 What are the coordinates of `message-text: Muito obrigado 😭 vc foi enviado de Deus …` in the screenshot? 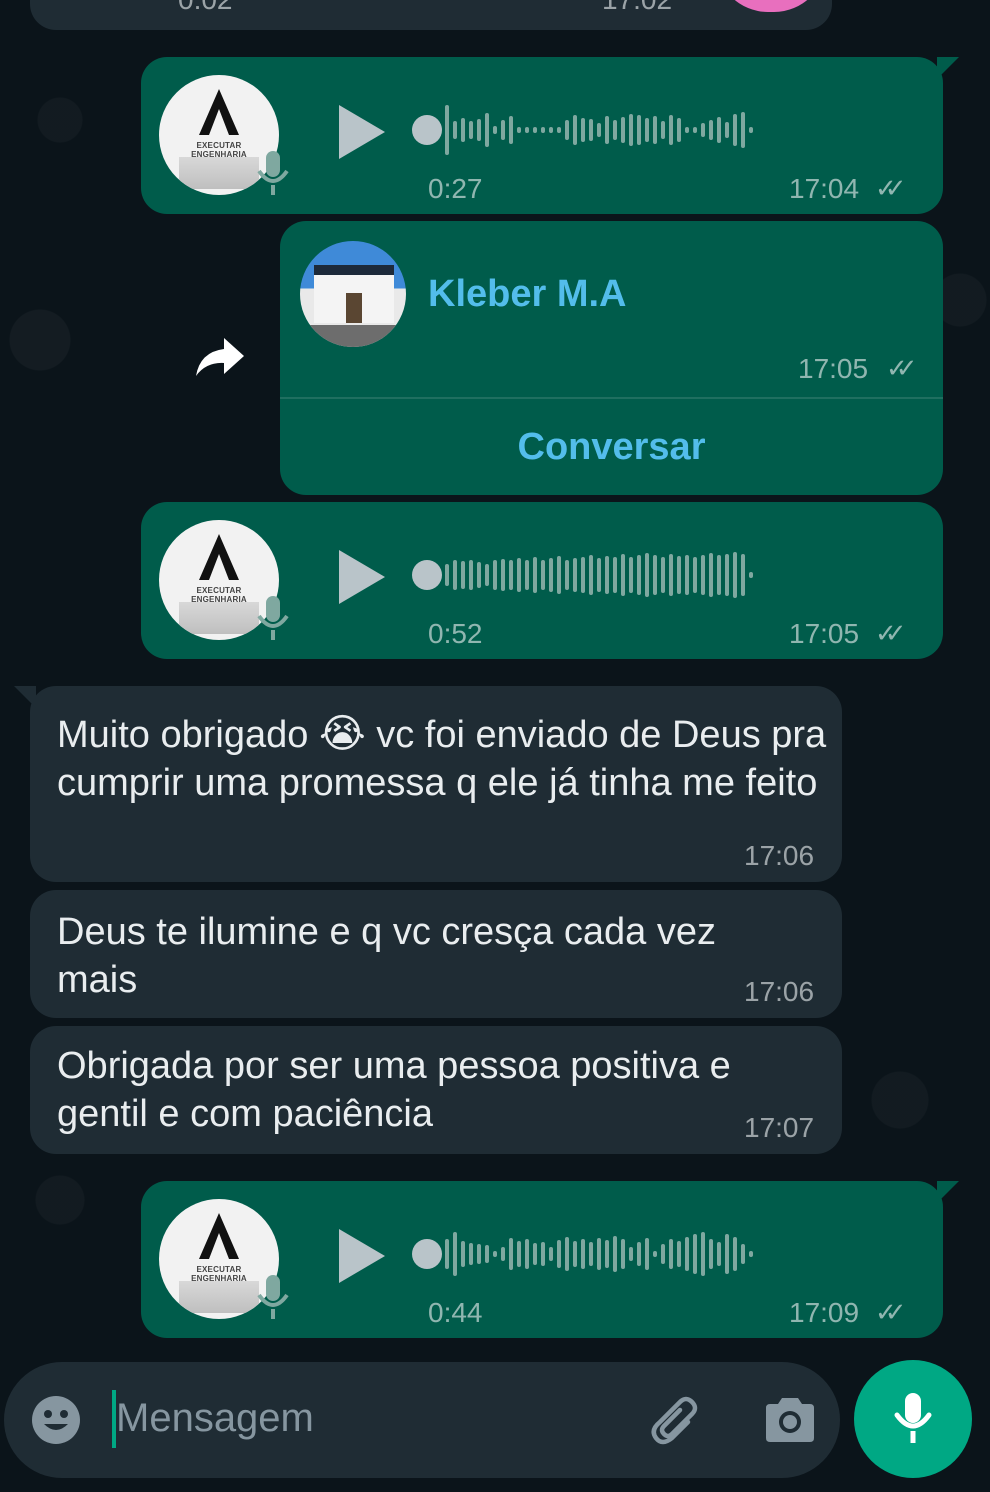 It's located at (442, 758).